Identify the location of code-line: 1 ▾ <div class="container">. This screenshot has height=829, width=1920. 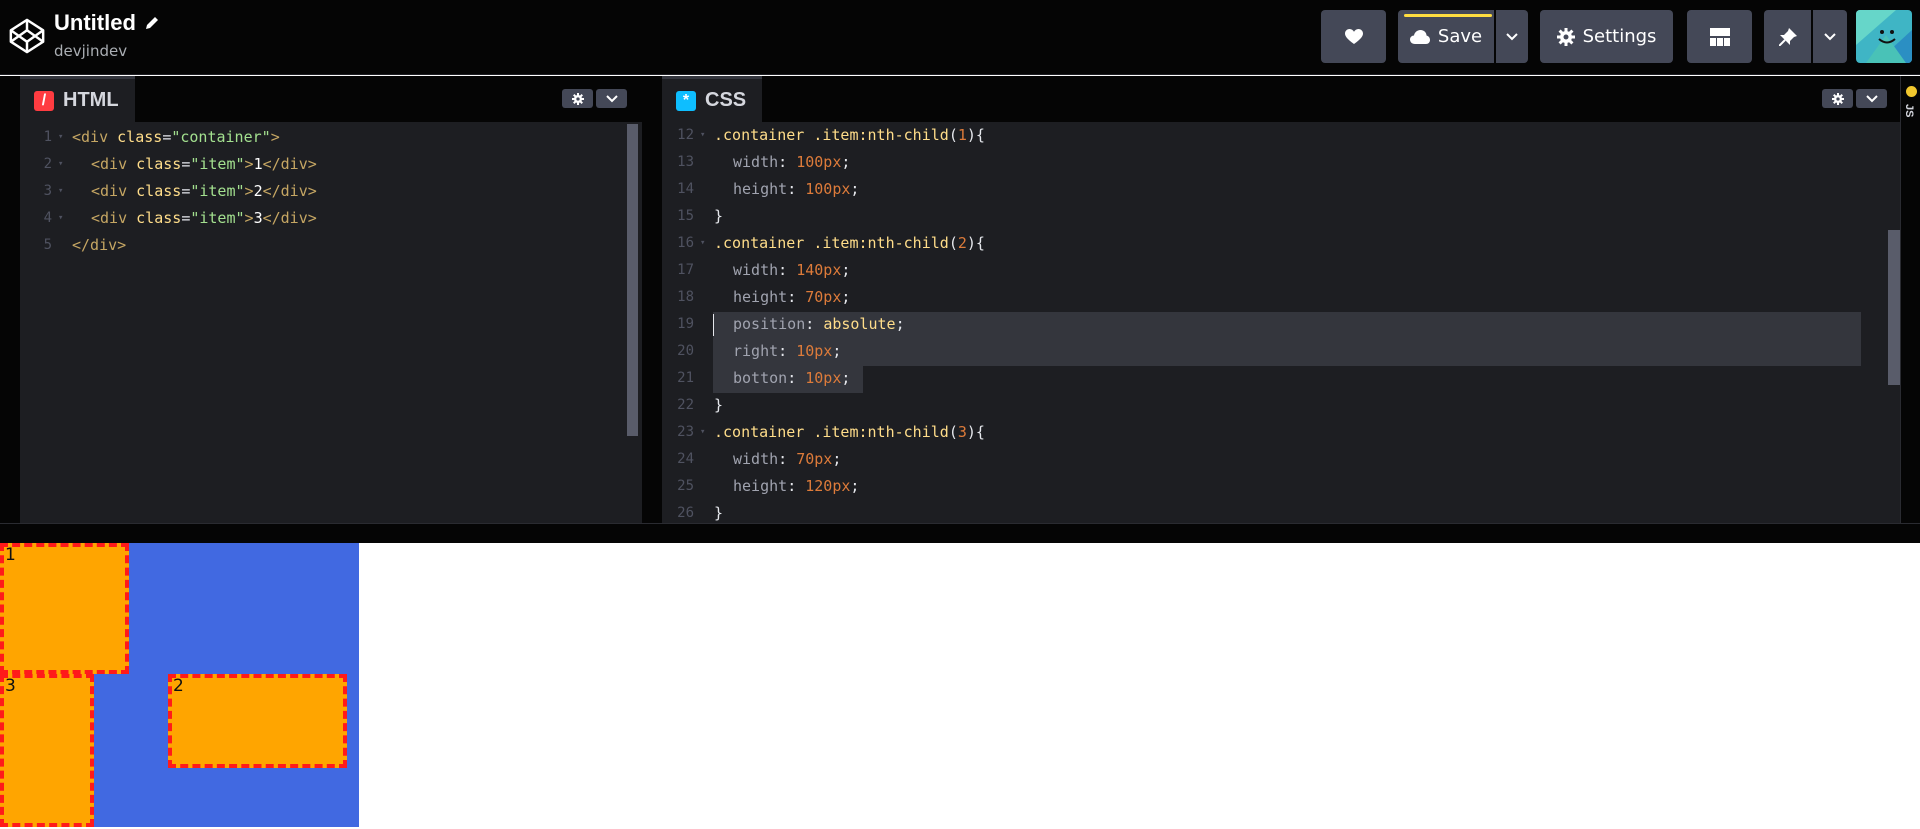
(331, 137).